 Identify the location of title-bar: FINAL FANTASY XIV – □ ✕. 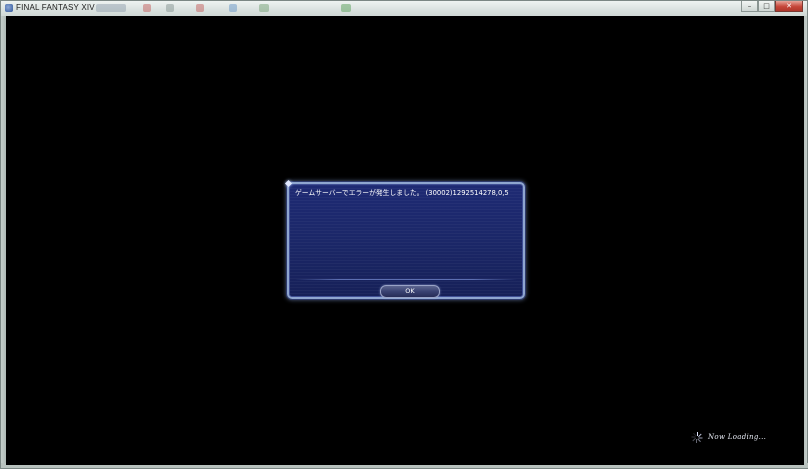
(404, 8).